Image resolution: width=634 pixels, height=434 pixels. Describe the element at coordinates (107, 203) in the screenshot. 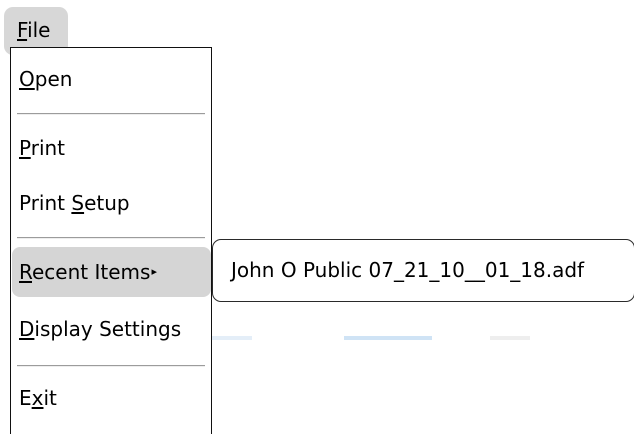

I see `menu-item-print-setup-label: etup` at that location.